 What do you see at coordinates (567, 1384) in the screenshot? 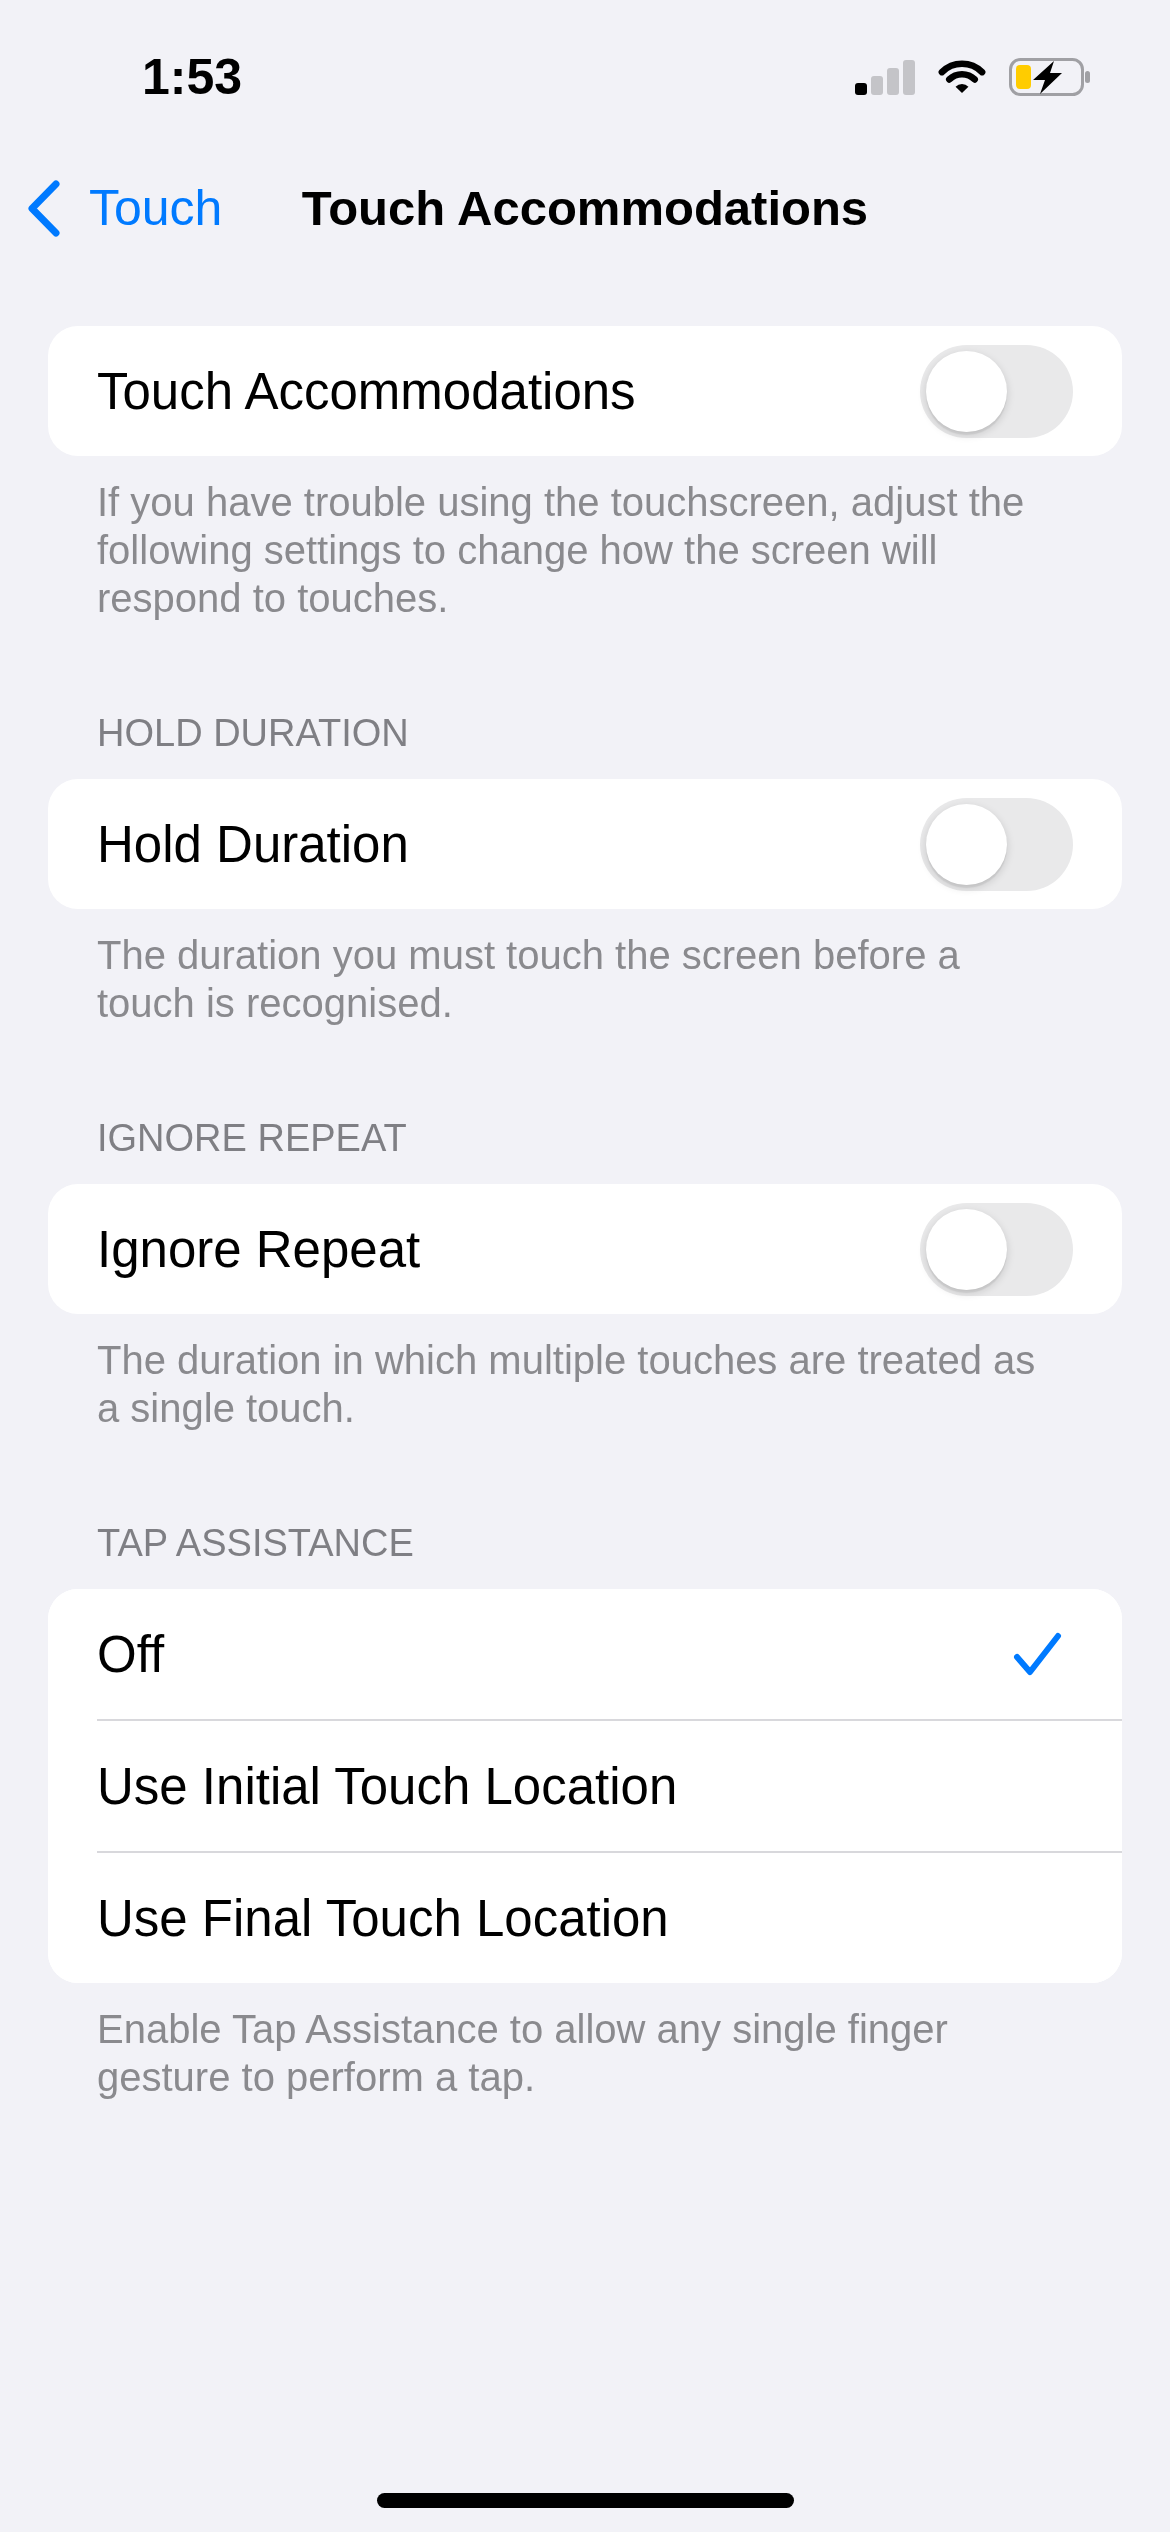
I see `section-footer-note: The duration in which multiple touches are treated as a single touch.` at bounding box center [567, 1384].